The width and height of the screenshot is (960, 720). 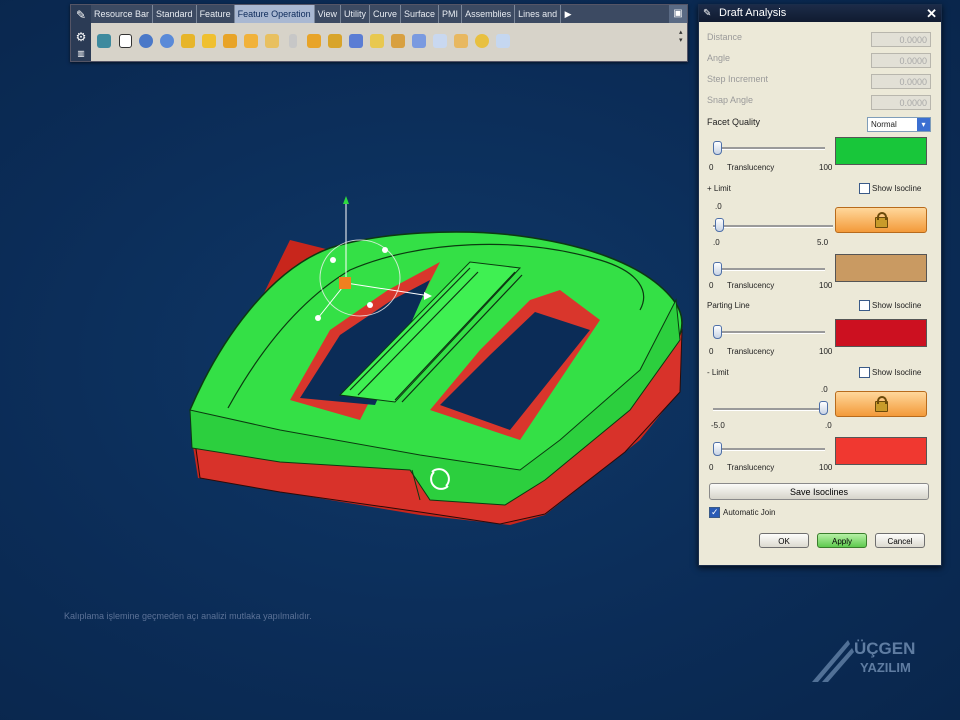 I want to click on tab-feature: Feature, so click(x=216, y=14).